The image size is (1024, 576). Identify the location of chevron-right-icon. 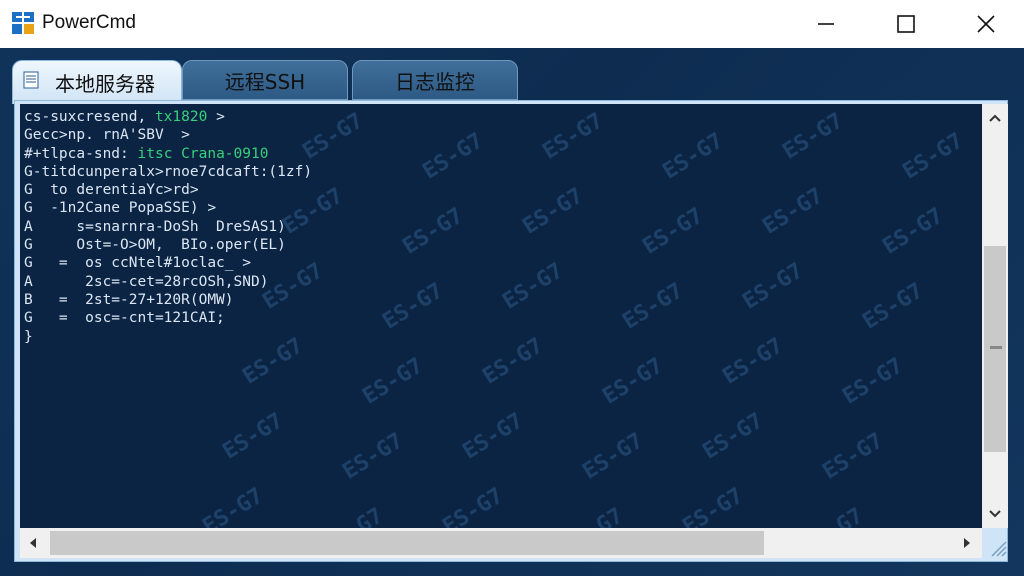
(967, 543).